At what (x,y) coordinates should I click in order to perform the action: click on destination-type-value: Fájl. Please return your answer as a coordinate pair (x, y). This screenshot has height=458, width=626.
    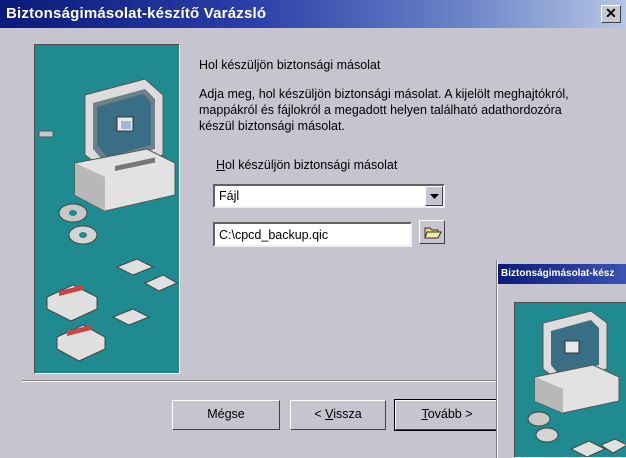
    Looking at the image, I should click on (229, 196).